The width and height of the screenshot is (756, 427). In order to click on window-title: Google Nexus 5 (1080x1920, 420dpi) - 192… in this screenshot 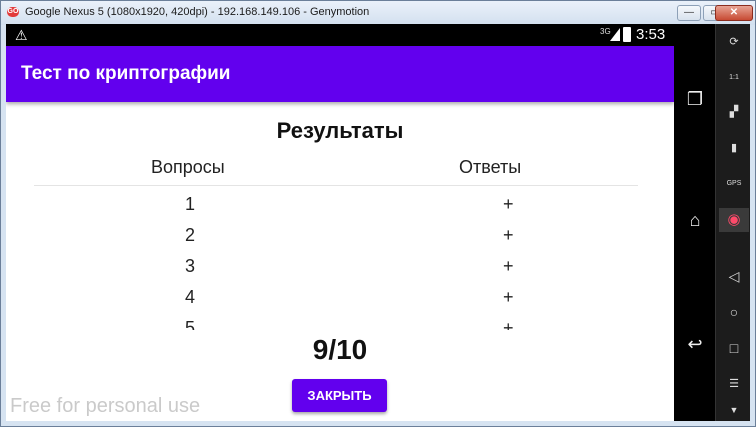, I will do `click(197, 12)`.